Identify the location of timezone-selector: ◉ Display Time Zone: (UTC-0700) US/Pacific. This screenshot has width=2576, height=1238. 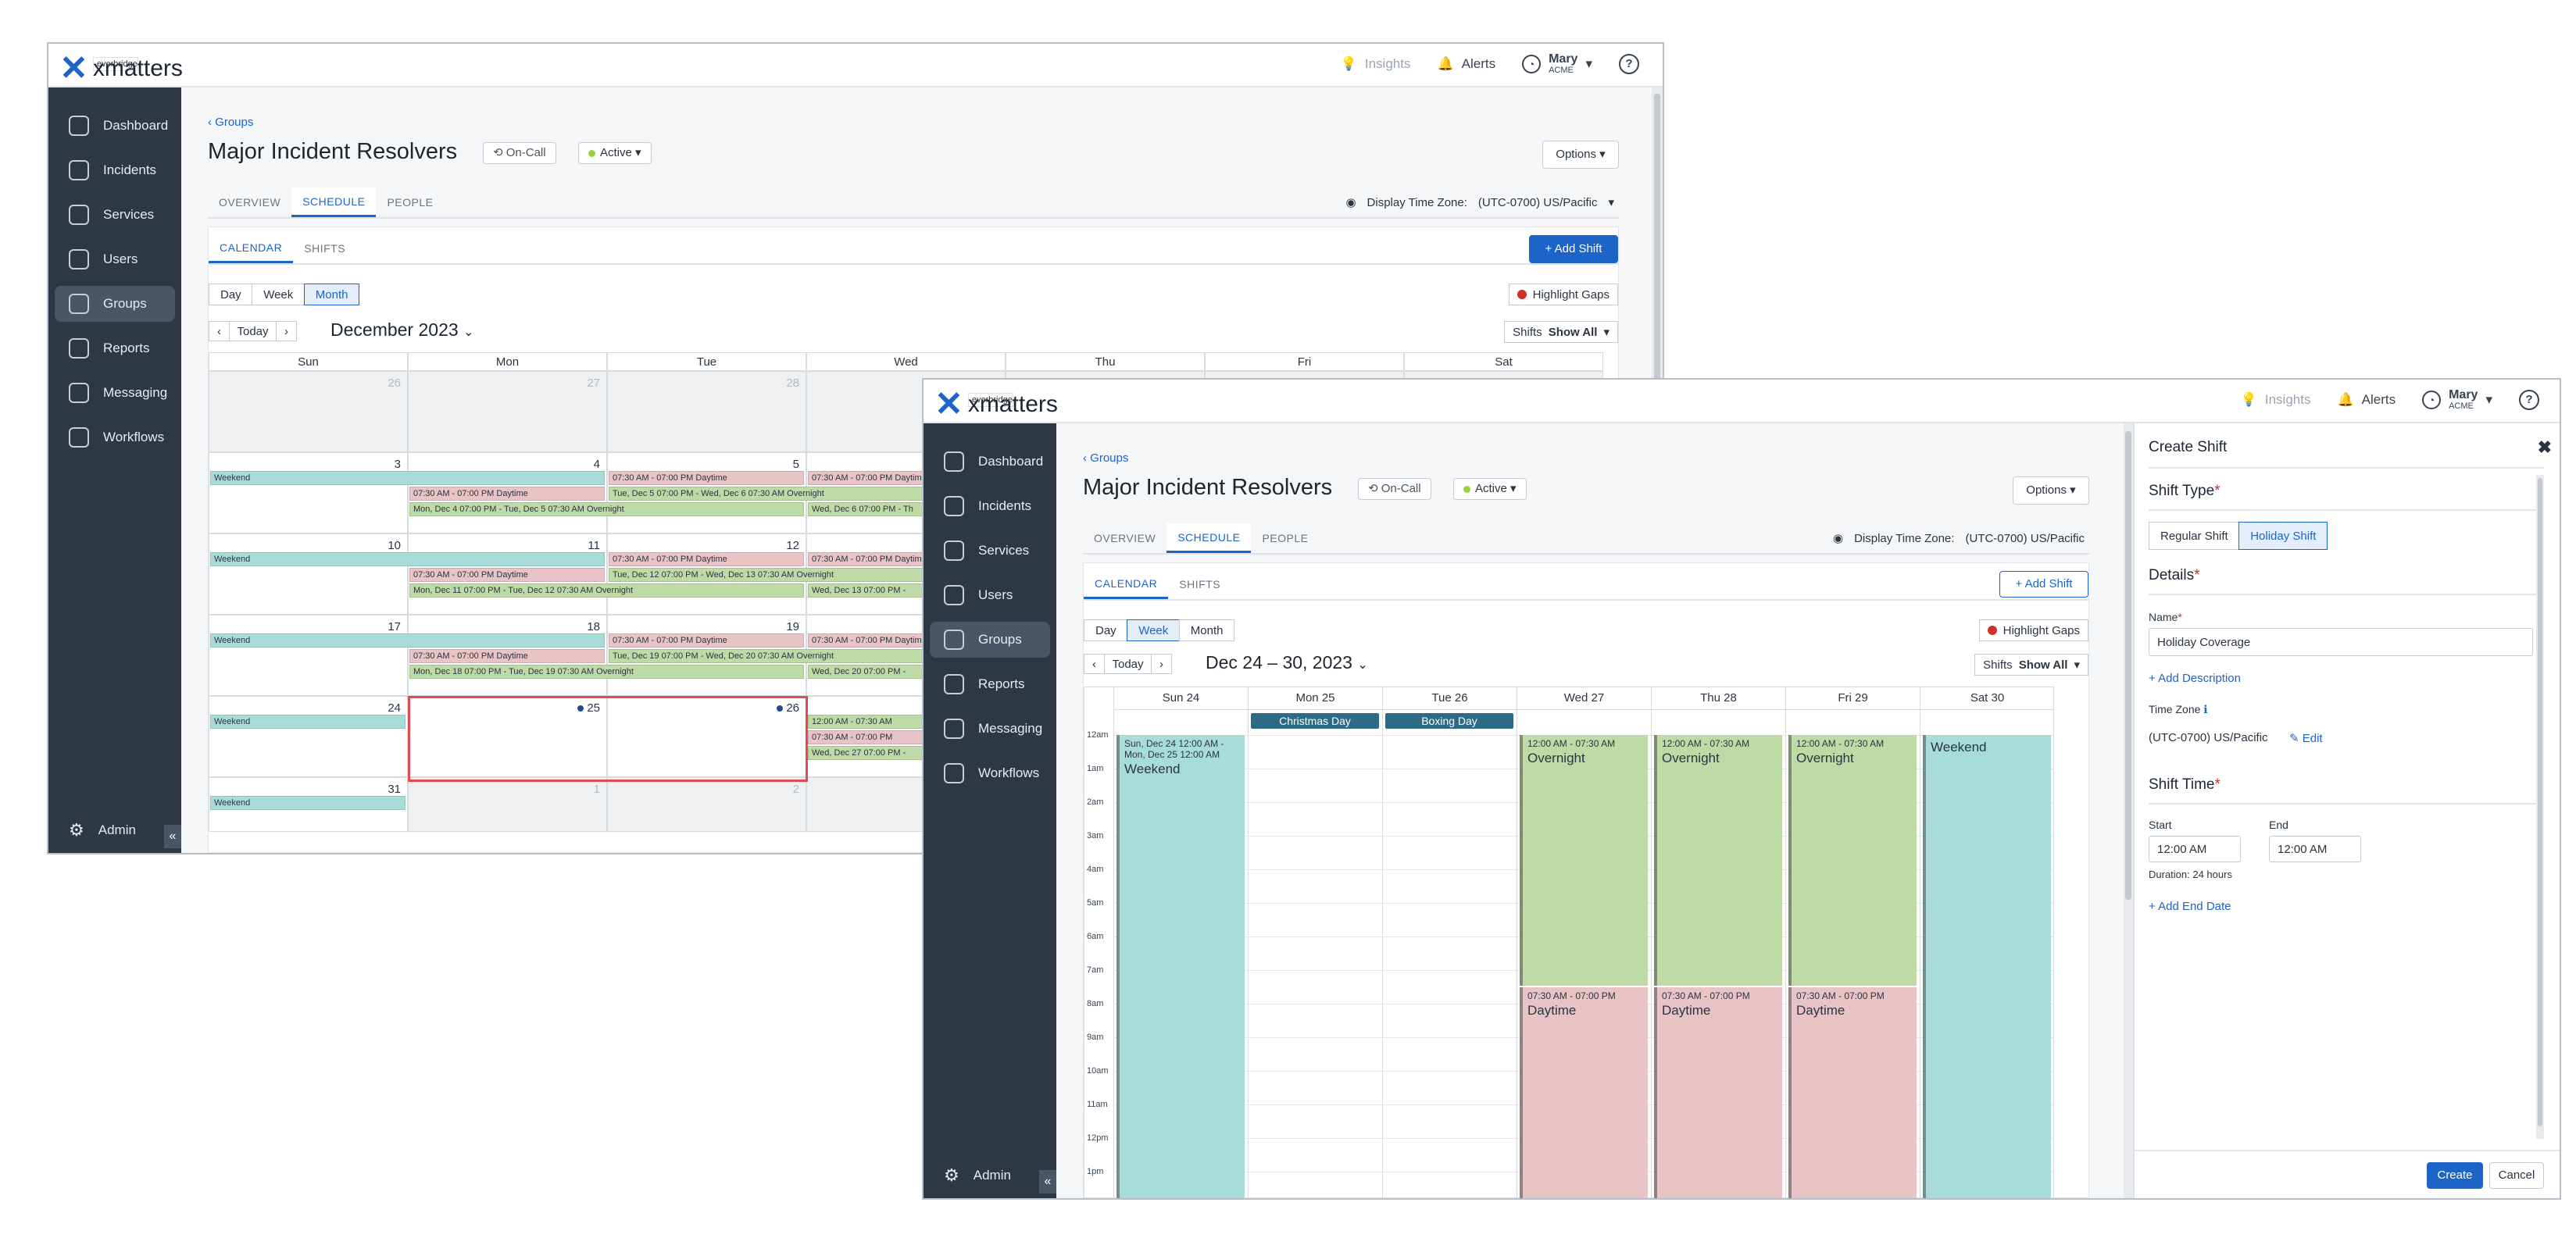
(1959, 538).